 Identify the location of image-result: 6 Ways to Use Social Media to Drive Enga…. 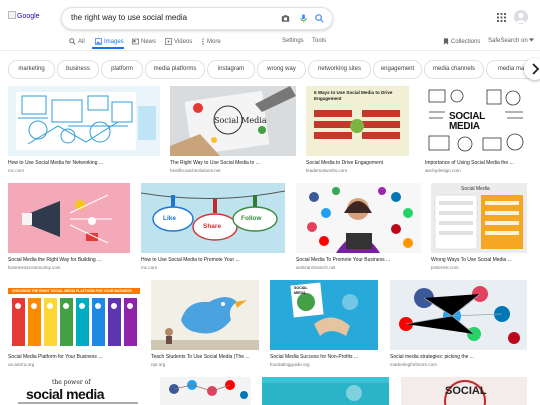
(357, 131).